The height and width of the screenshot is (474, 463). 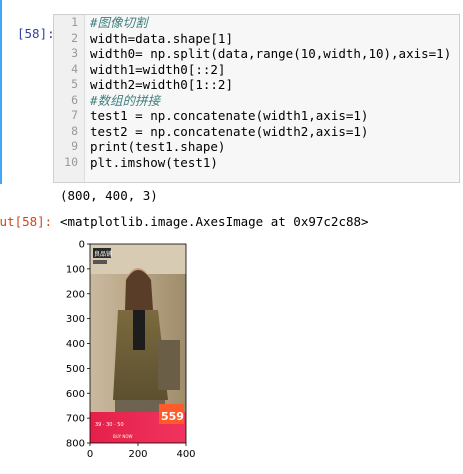 What do you see at coordinates (270, 23) in the screenshot?
I see `code-comment-line: #图像切割` at bounding box center [270, 23].